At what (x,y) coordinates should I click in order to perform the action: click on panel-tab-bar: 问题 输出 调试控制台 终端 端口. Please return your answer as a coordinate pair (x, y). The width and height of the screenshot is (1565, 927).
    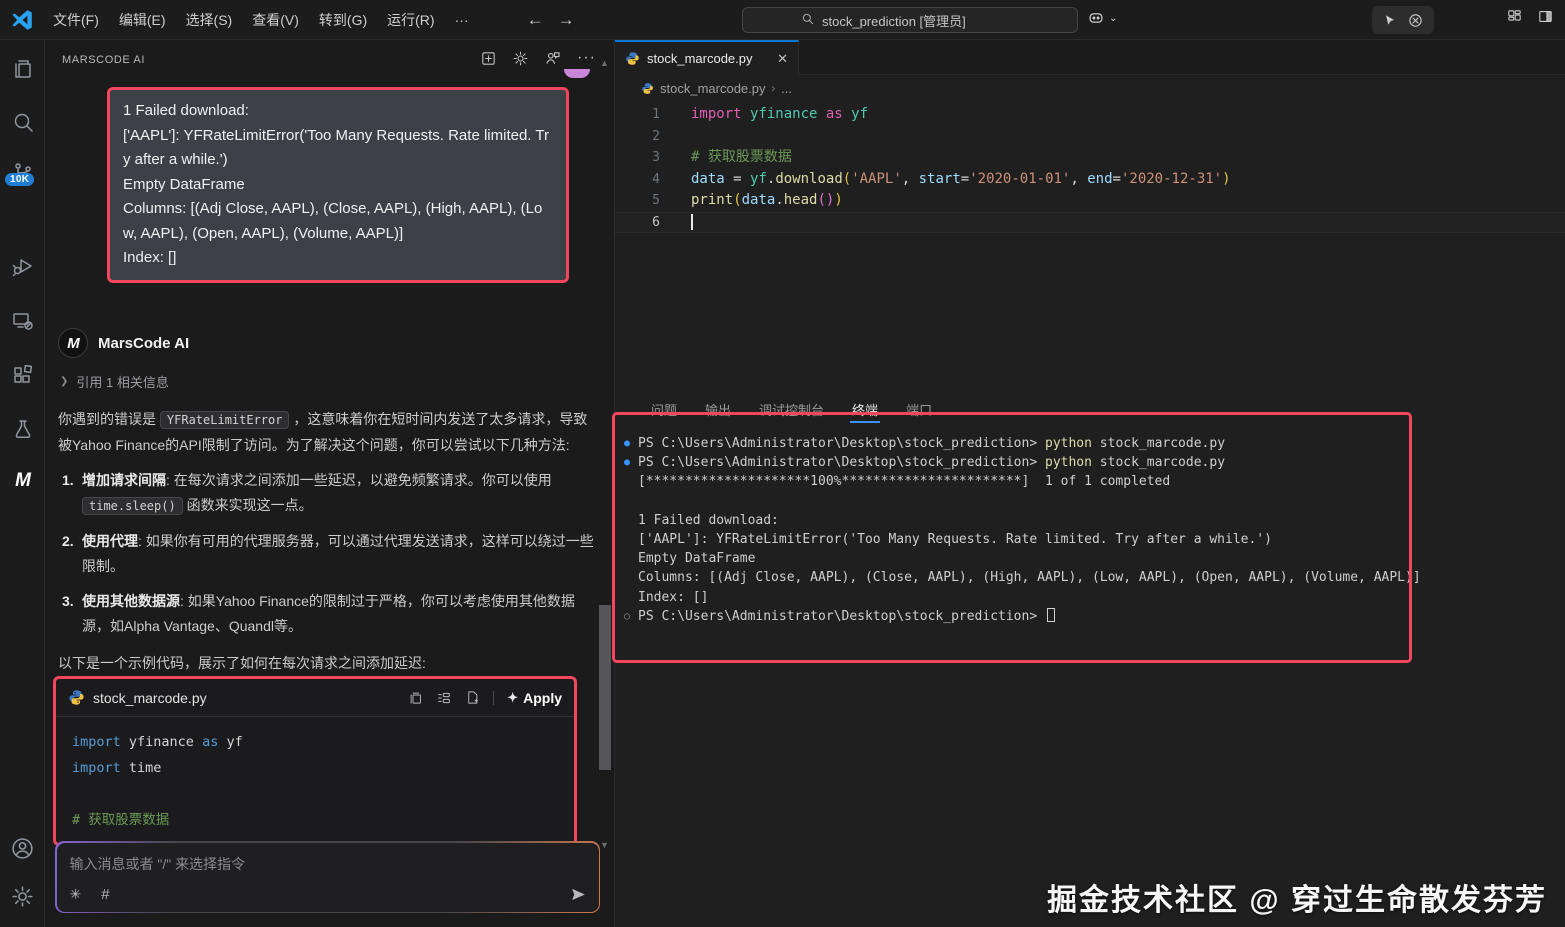
    Looking at the image, I should click on (780, 409).